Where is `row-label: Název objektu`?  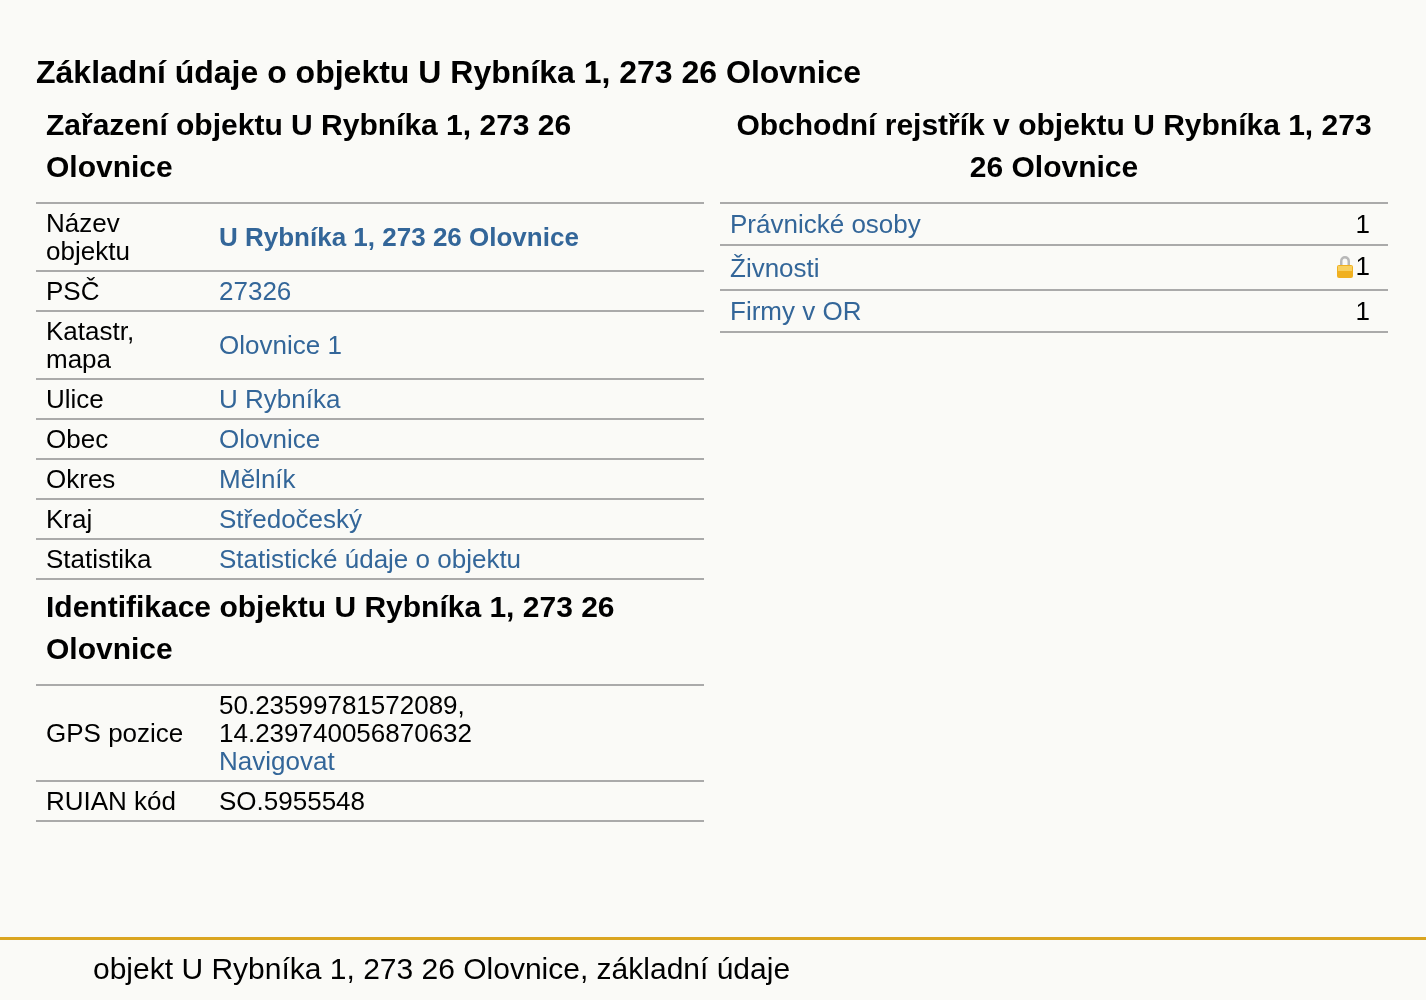 row-label: Název objektu is located at coordinates (88, 237).